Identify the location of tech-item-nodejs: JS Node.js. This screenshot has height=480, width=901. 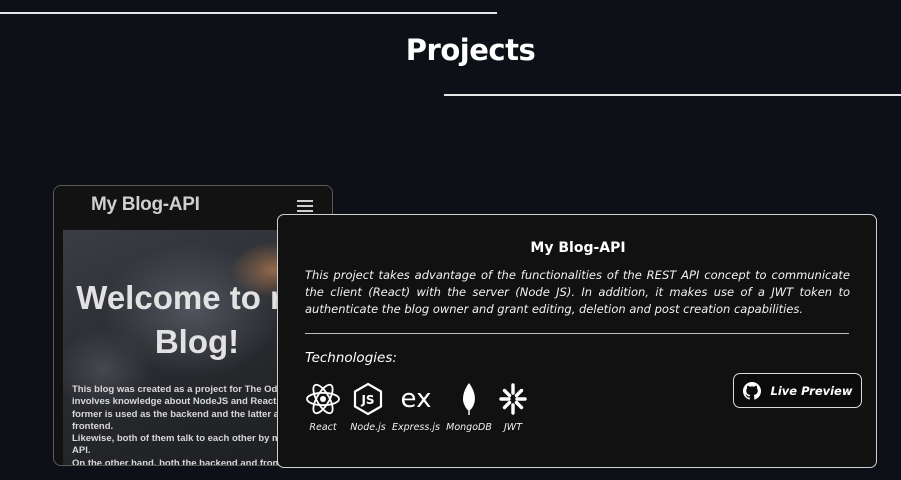
(368, 407).